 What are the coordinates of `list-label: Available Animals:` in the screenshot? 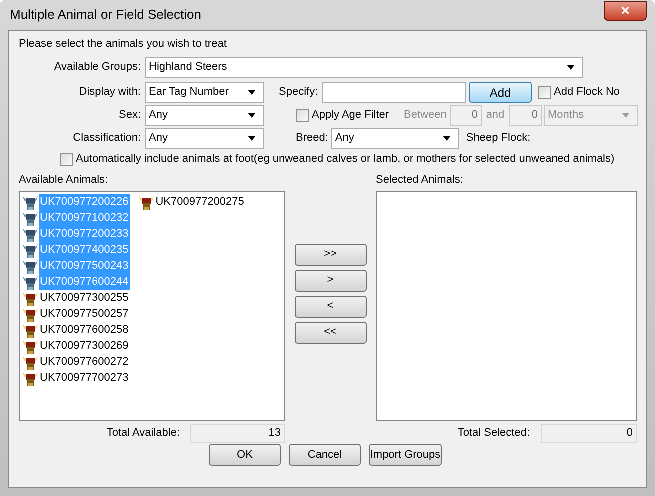 It's located at (64, 180).